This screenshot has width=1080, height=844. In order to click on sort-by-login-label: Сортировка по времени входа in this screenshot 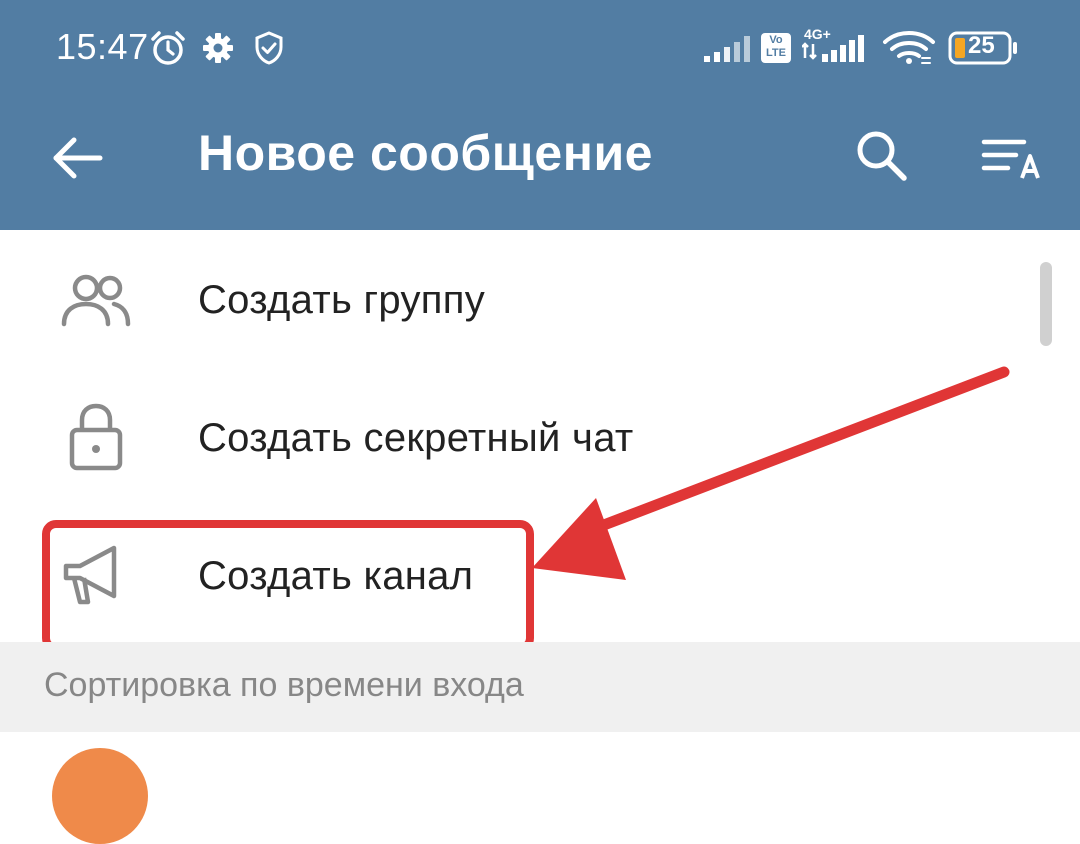, I will do `click(284, 685)`.